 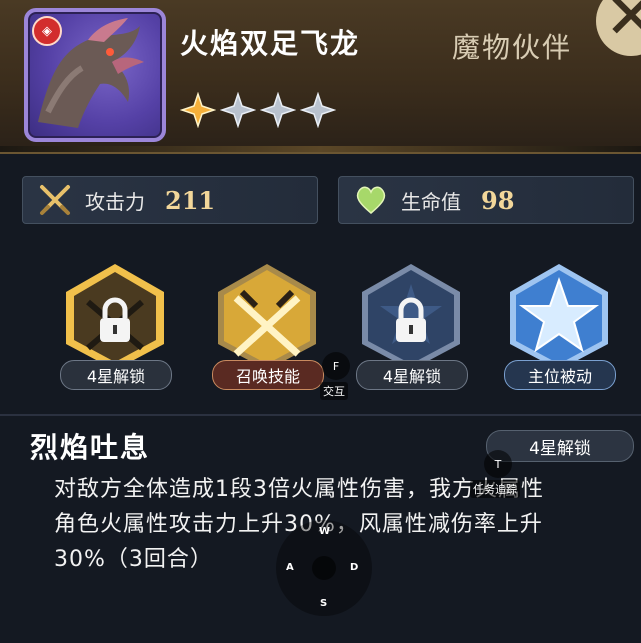 I want to click on skill-slot-2: 召唤技能, so click(x=268, y=326).